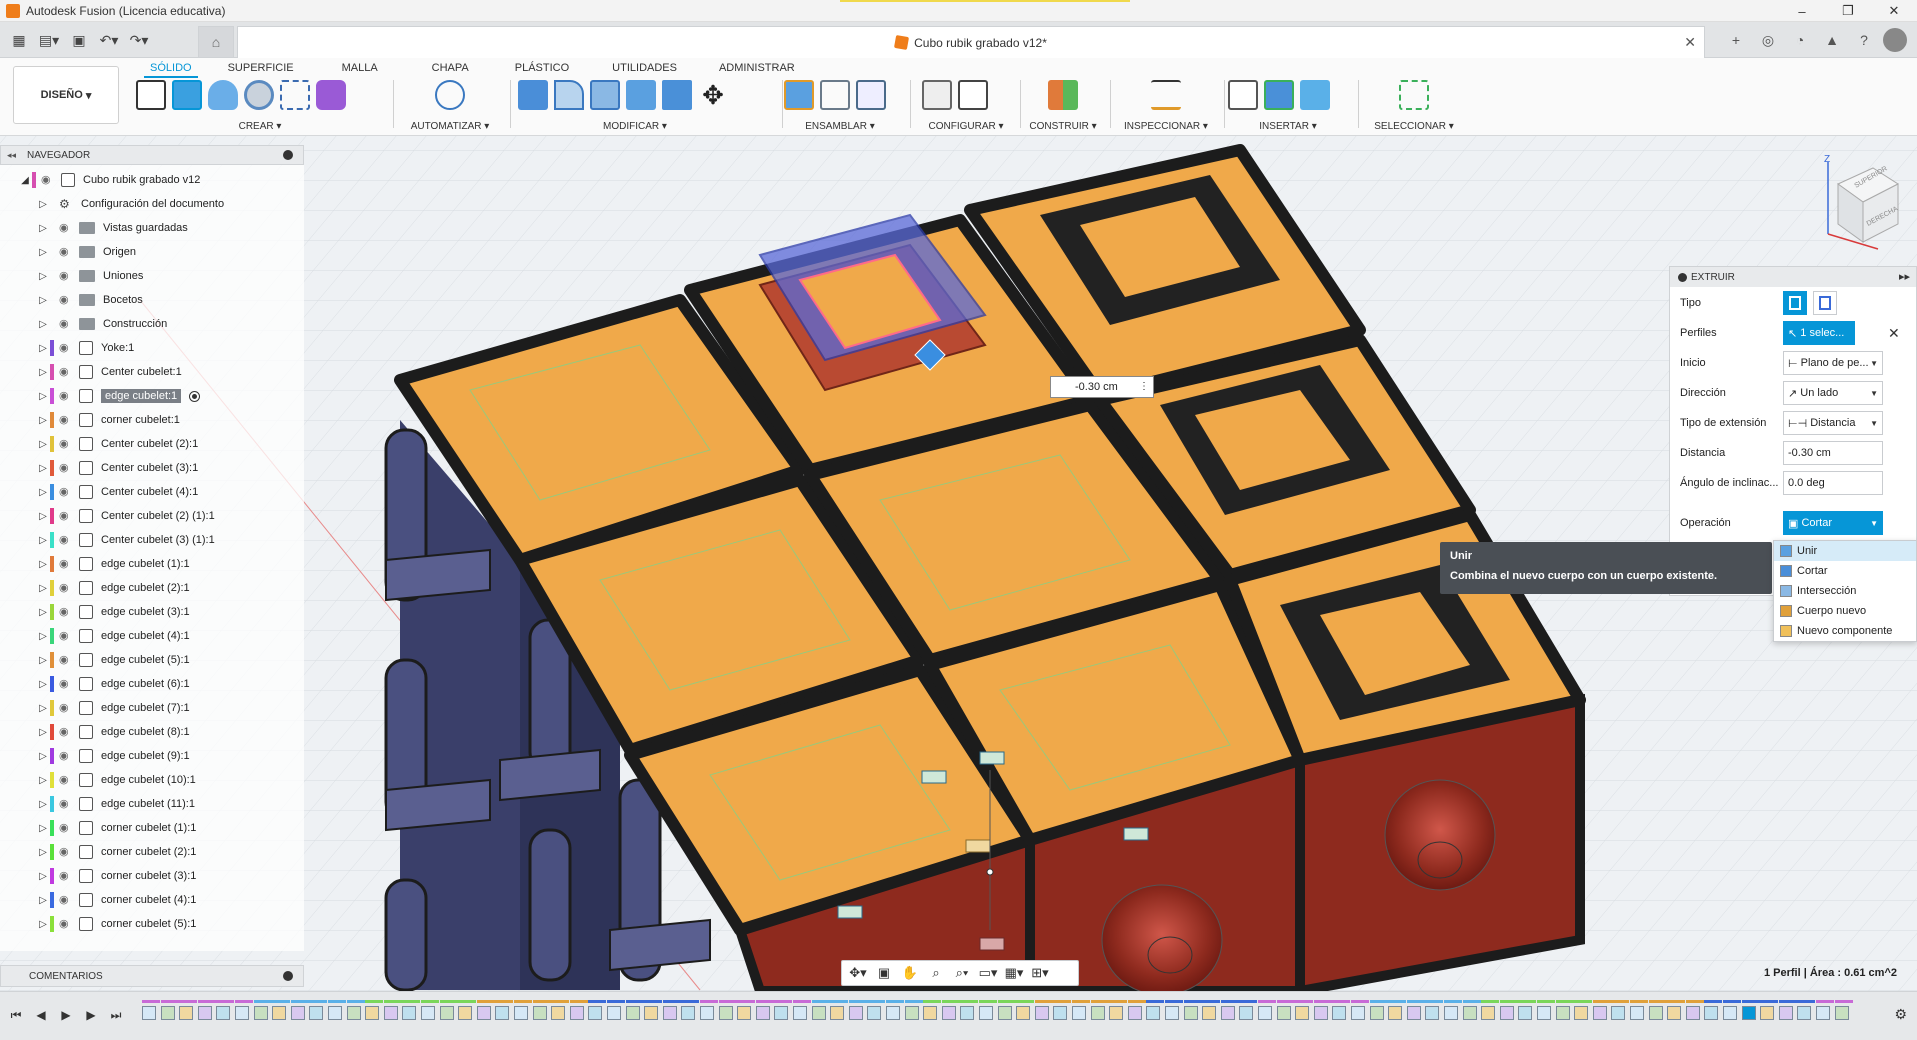  Describe the element at coordinates (152, 492) in the screenshot. I see `tree-item: ▷ ◉ Center cubelet (4):1` at that location.